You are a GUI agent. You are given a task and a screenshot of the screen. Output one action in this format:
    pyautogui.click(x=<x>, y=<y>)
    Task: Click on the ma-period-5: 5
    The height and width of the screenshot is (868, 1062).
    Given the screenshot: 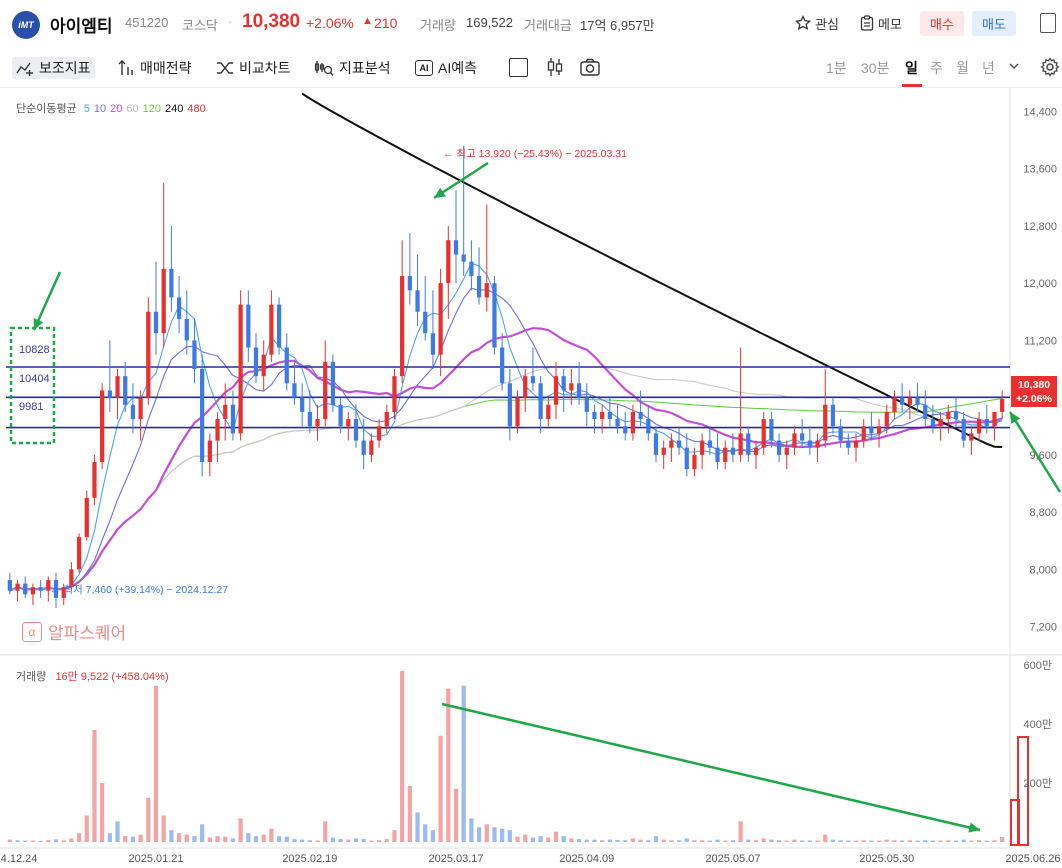 What is the action you would take?
    pyautogui.click(x=87, y=109)
    